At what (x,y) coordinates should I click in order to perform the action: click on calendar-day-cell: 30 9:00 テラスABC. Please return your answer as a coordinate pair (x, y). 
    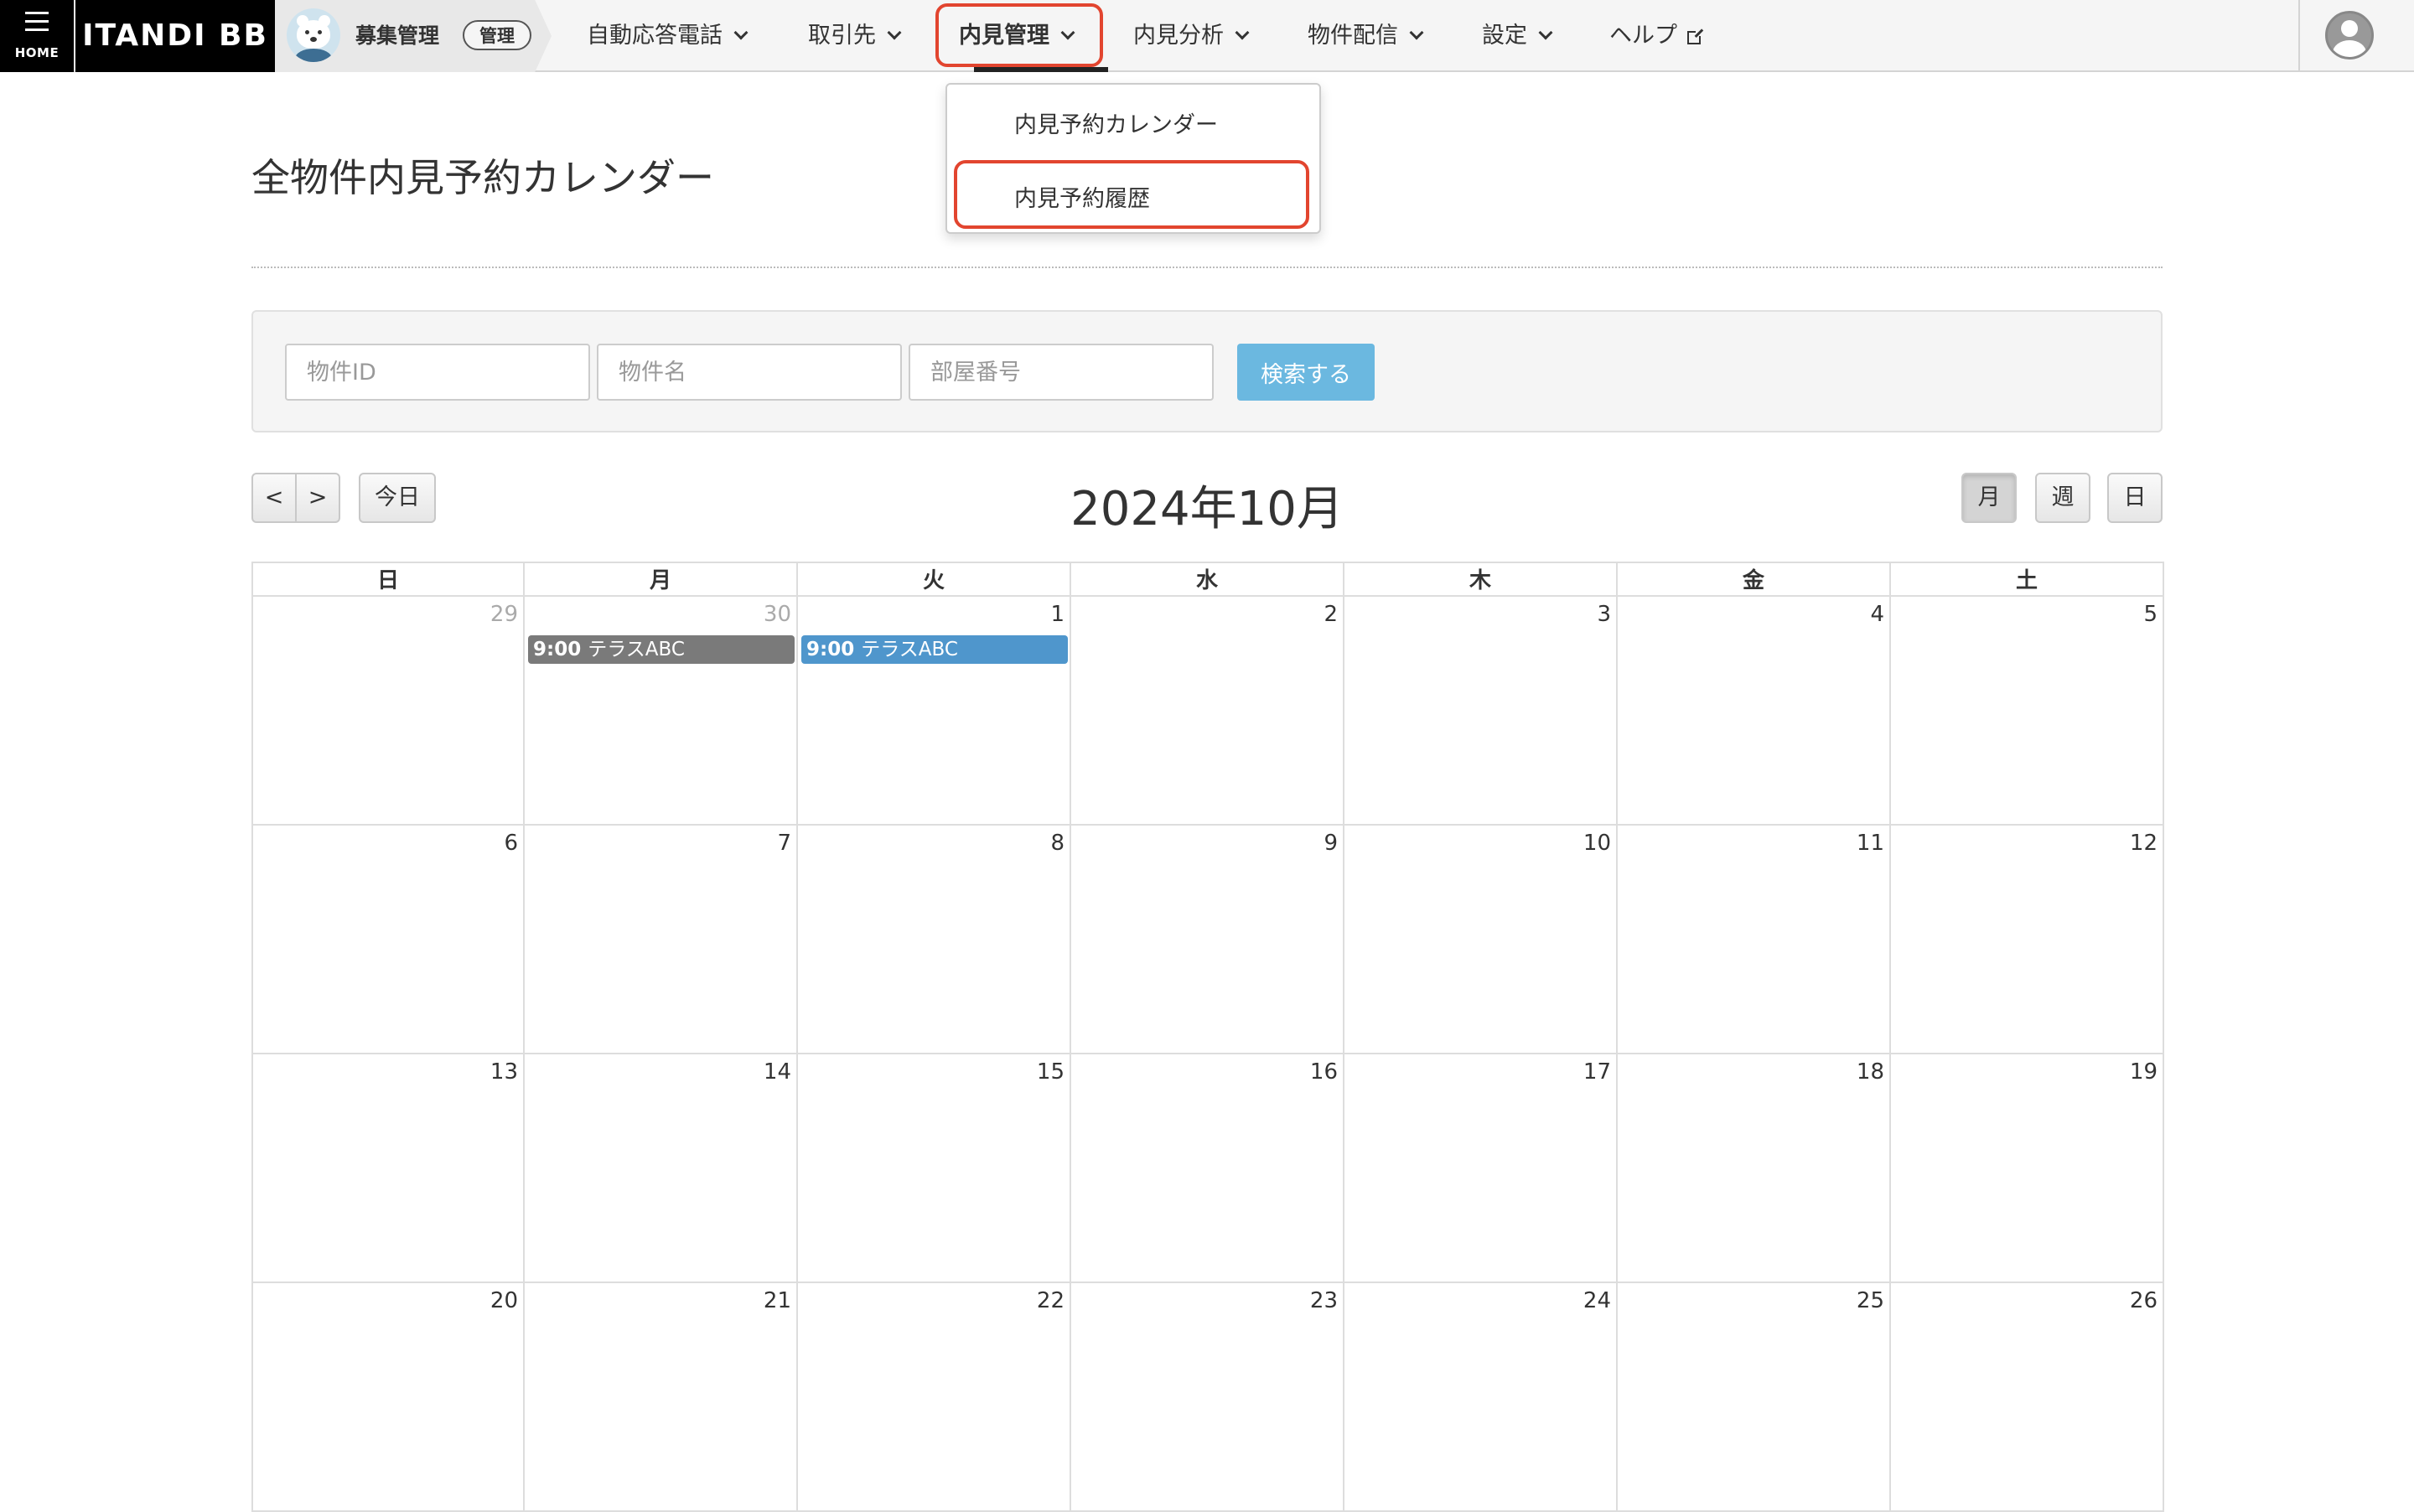
    Looking at the image, I should click on (661, 711).